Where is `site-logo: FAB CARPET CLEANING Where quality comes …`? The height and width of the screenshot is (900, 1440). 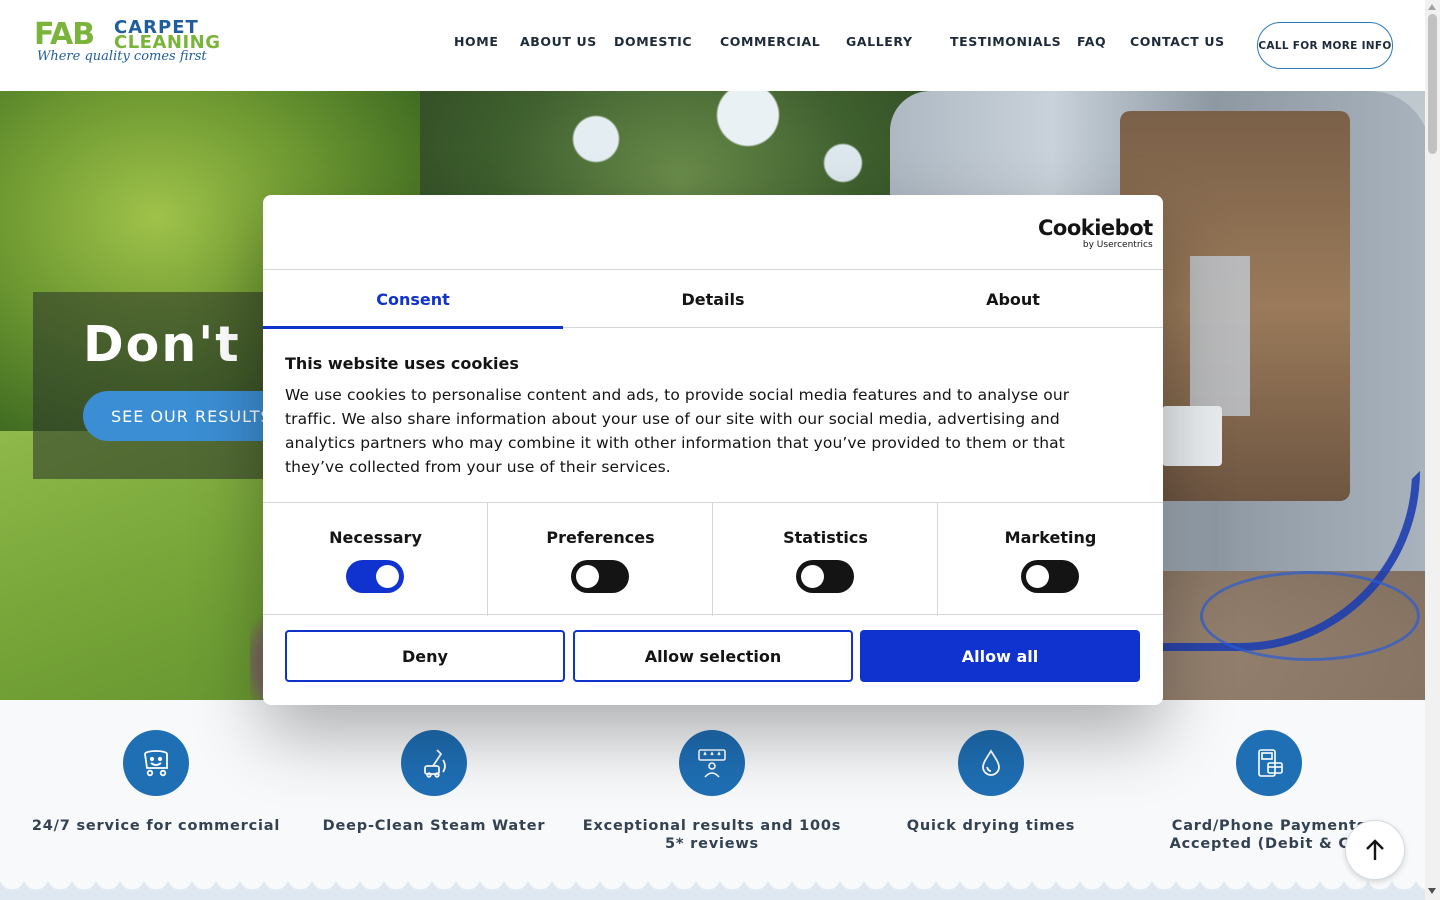
site-logo: FAB CARPET CLEANING Where quality comes … is located at coordinates (127, 43).